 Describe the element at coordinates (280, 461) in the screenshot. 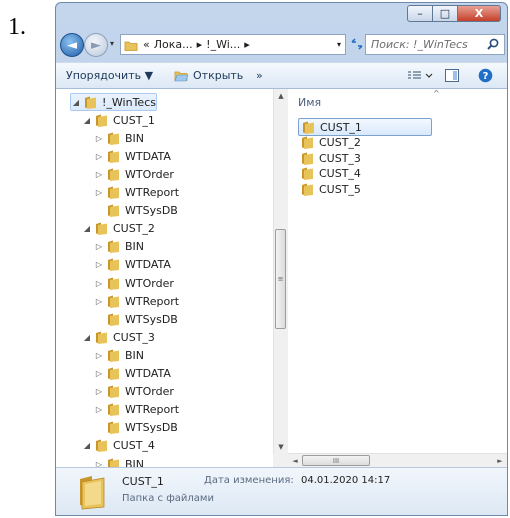

I see `scrollbar-corner` at that location.